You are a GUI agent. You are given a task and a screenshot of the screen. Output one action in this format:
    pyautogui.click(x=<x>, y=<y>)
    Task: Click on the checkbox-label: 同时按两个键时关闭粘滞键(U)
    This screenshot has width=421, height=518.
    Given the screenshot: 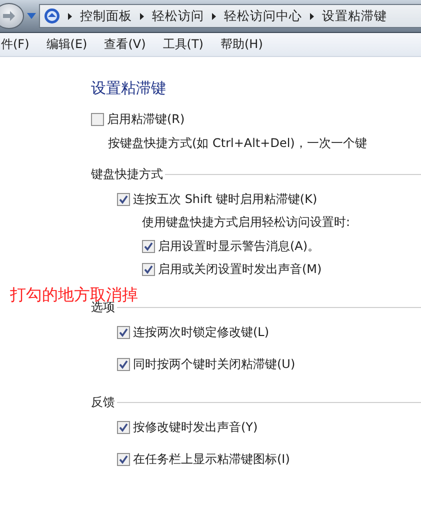 What is the action you would take?
    pyautogui.click(x=214, y=364)
    